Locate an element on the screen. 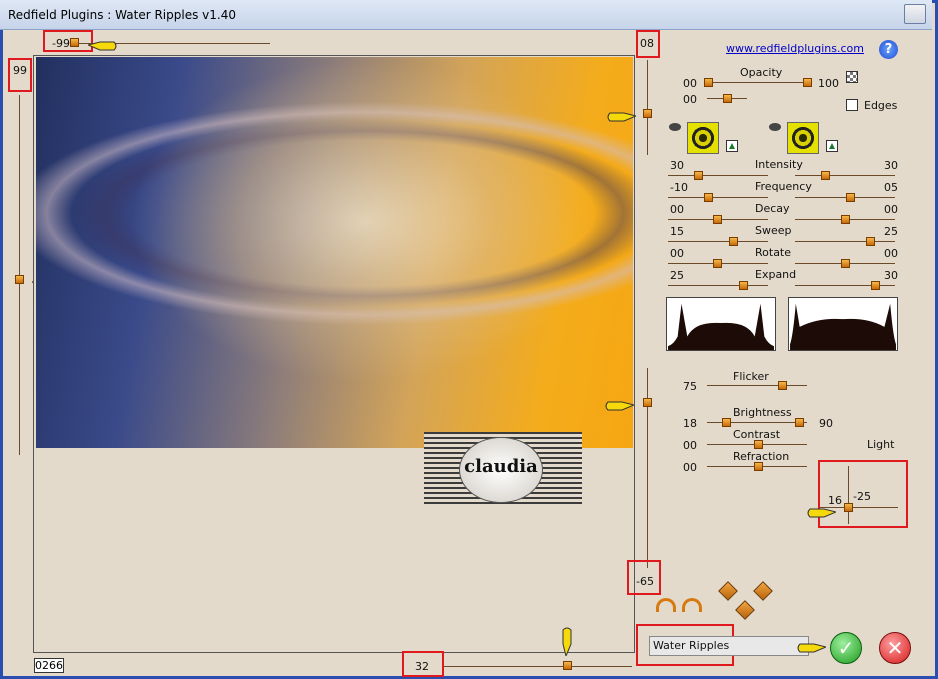 The image size is (938, 679). param-right-value: 25 is located at coordinates (891, 231).